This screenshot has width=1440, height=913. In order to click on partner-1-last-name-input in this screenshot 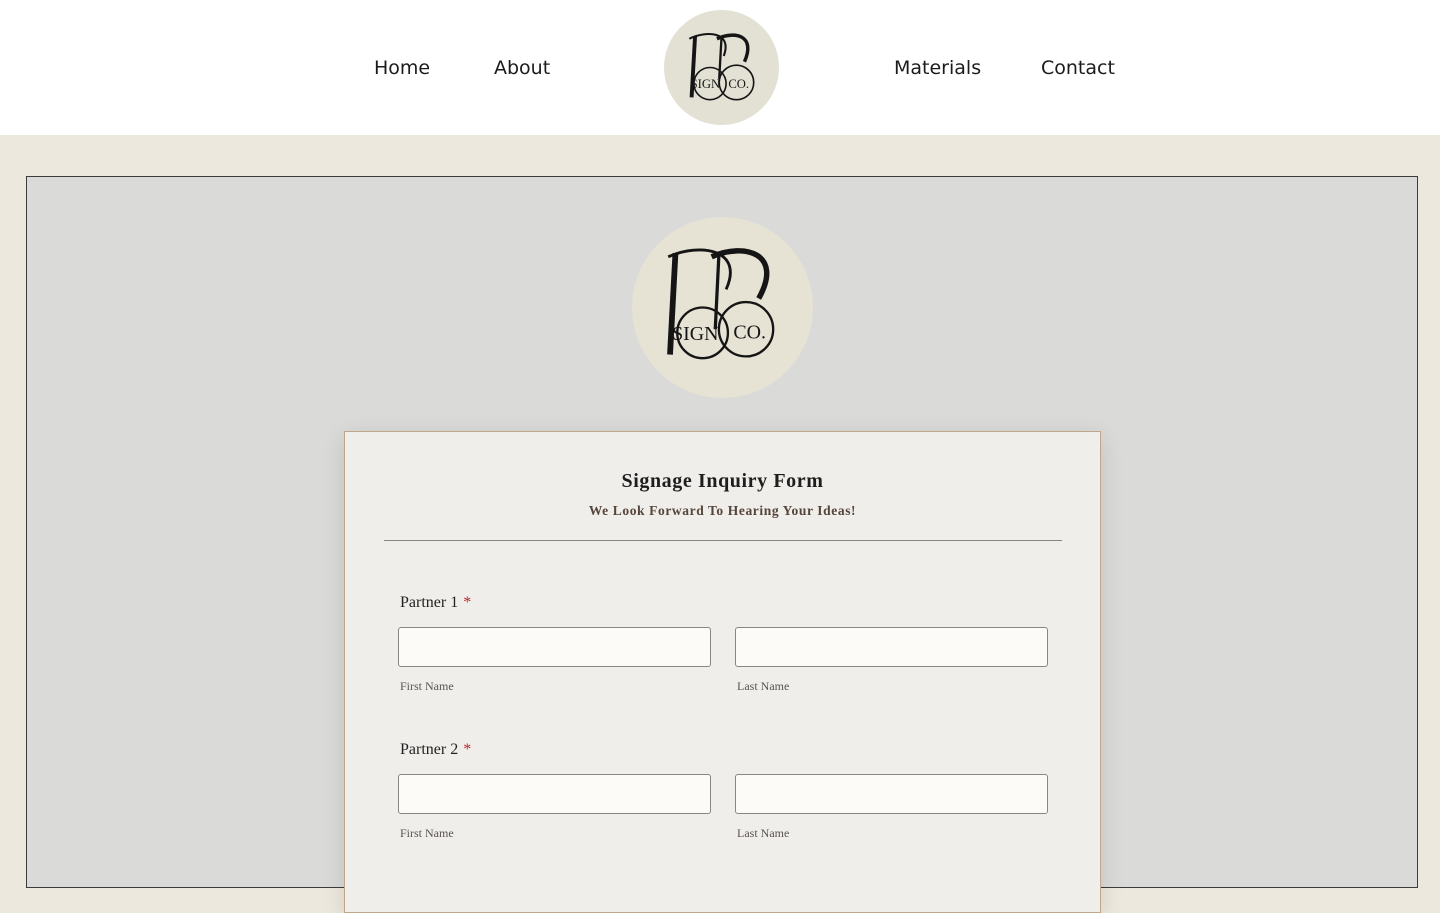, I will do `click(891, 647)`.